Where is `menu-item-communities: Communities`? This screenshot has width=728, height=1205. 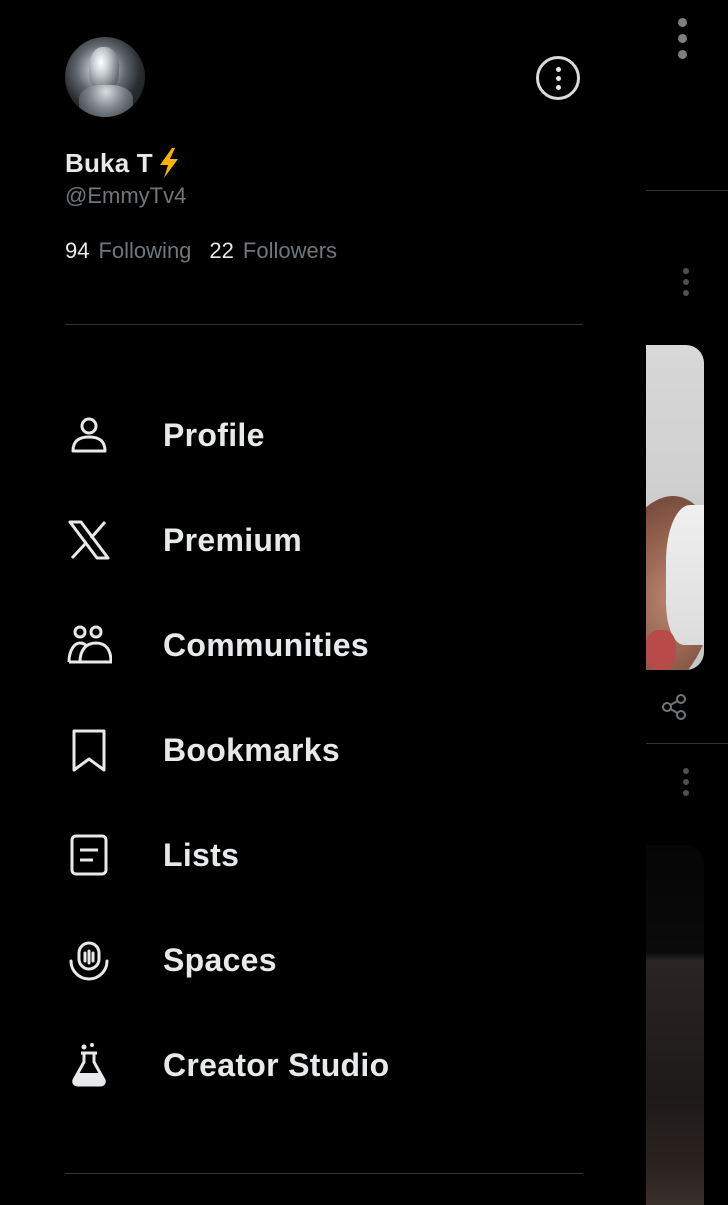 menu-item-communities: Communities is located at coordinates (323, 645).